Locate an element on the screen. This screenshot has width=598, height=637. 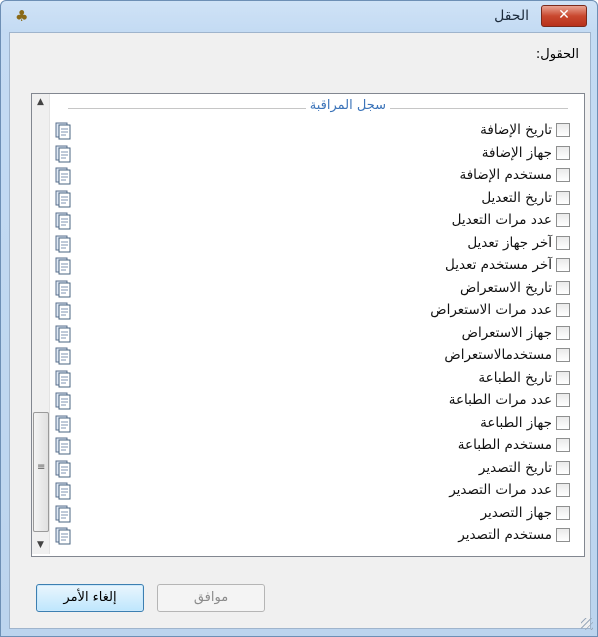
cancel-button: إلغاء الأمر is located at coordinates (90, 598).